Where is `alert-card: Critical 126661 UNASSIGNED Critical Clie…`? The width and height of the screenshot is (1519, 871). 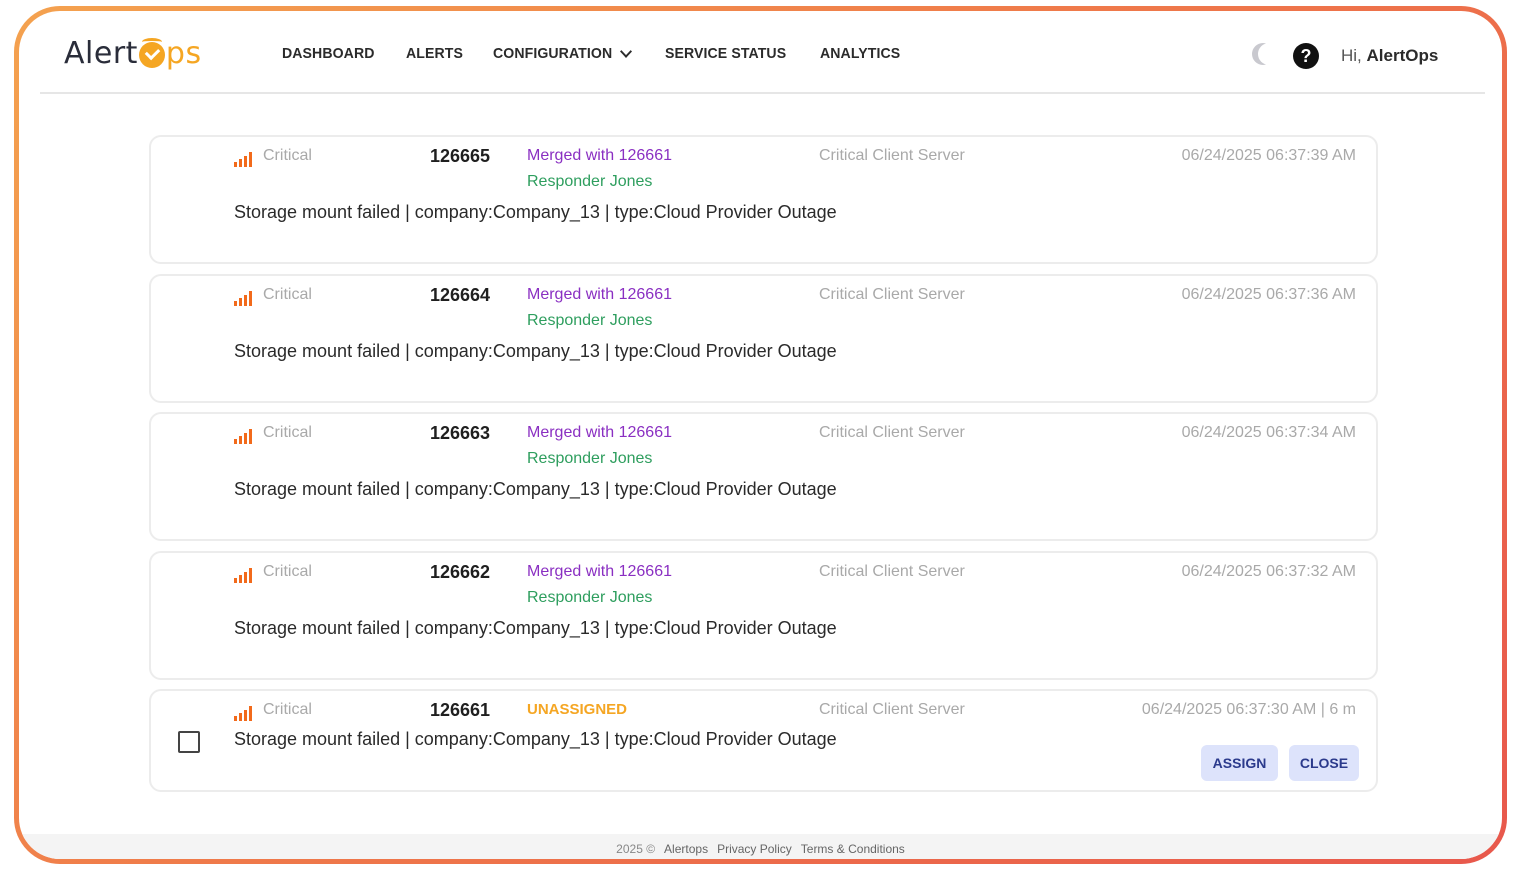 alert-card: Critical 126661 UNASSIGNED Critical Clie… is located at coordinates (763, 740).